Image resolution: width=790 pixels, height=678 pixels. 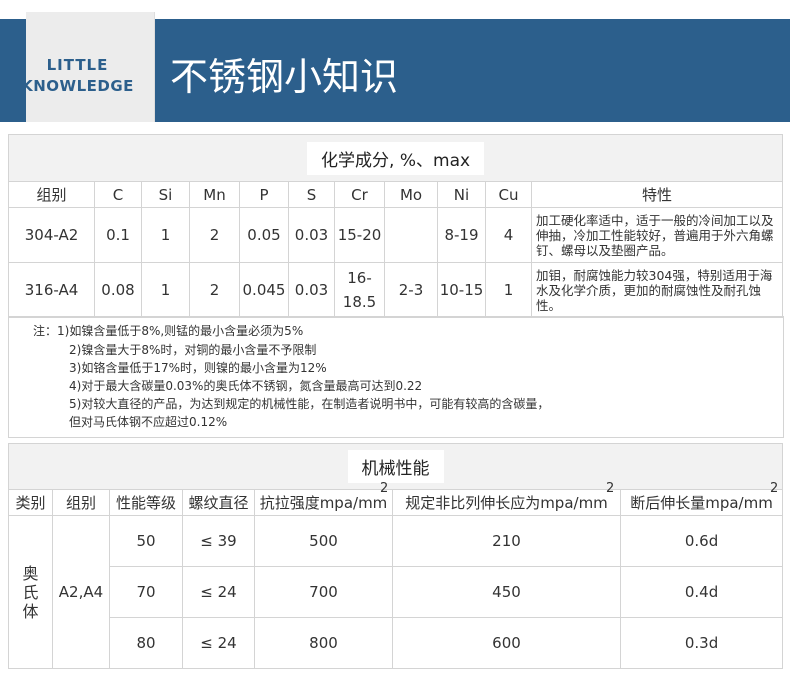 I want to click on header-tensile: 抗拉强度mpa/mm, so click(x=323, y=502).